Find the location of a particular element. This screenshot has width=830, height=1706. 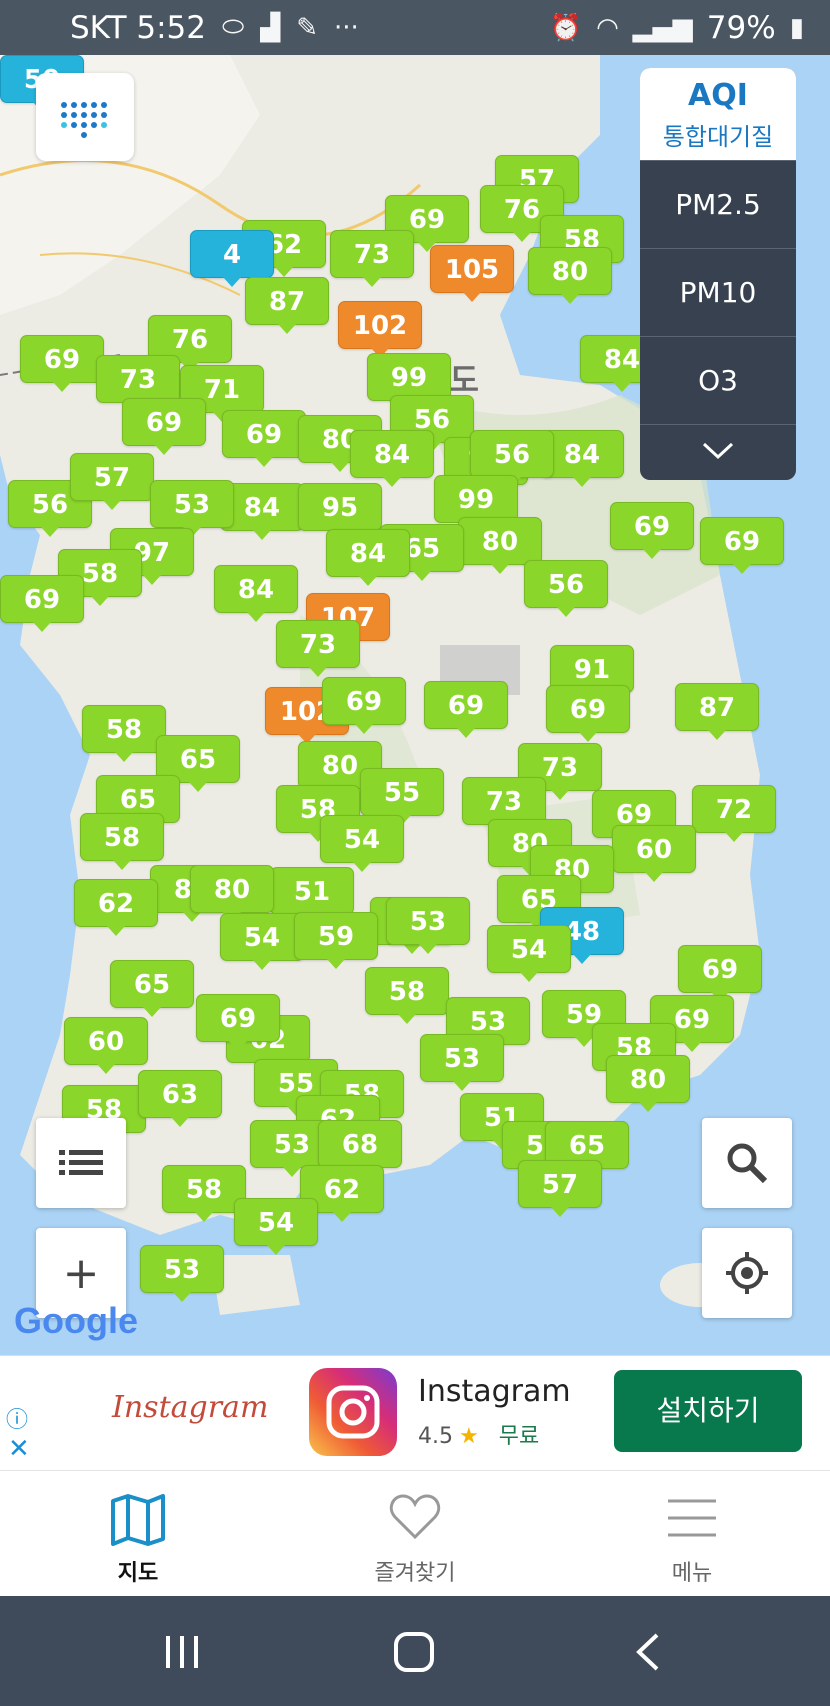

tab-map-label: 지도 is located at coordinates (138, 1573).